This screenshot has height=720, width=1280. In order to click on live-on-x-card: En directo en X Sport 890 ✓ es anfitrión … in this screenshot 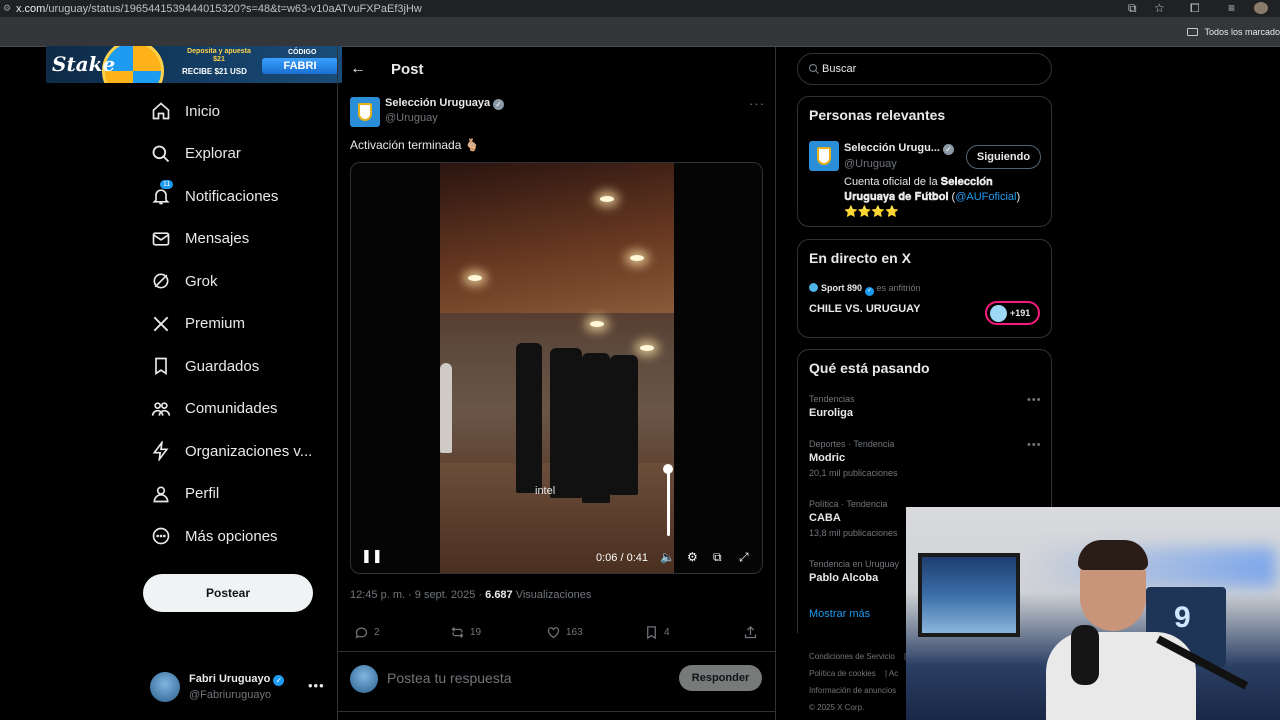, I will do `click(924, 288)`.